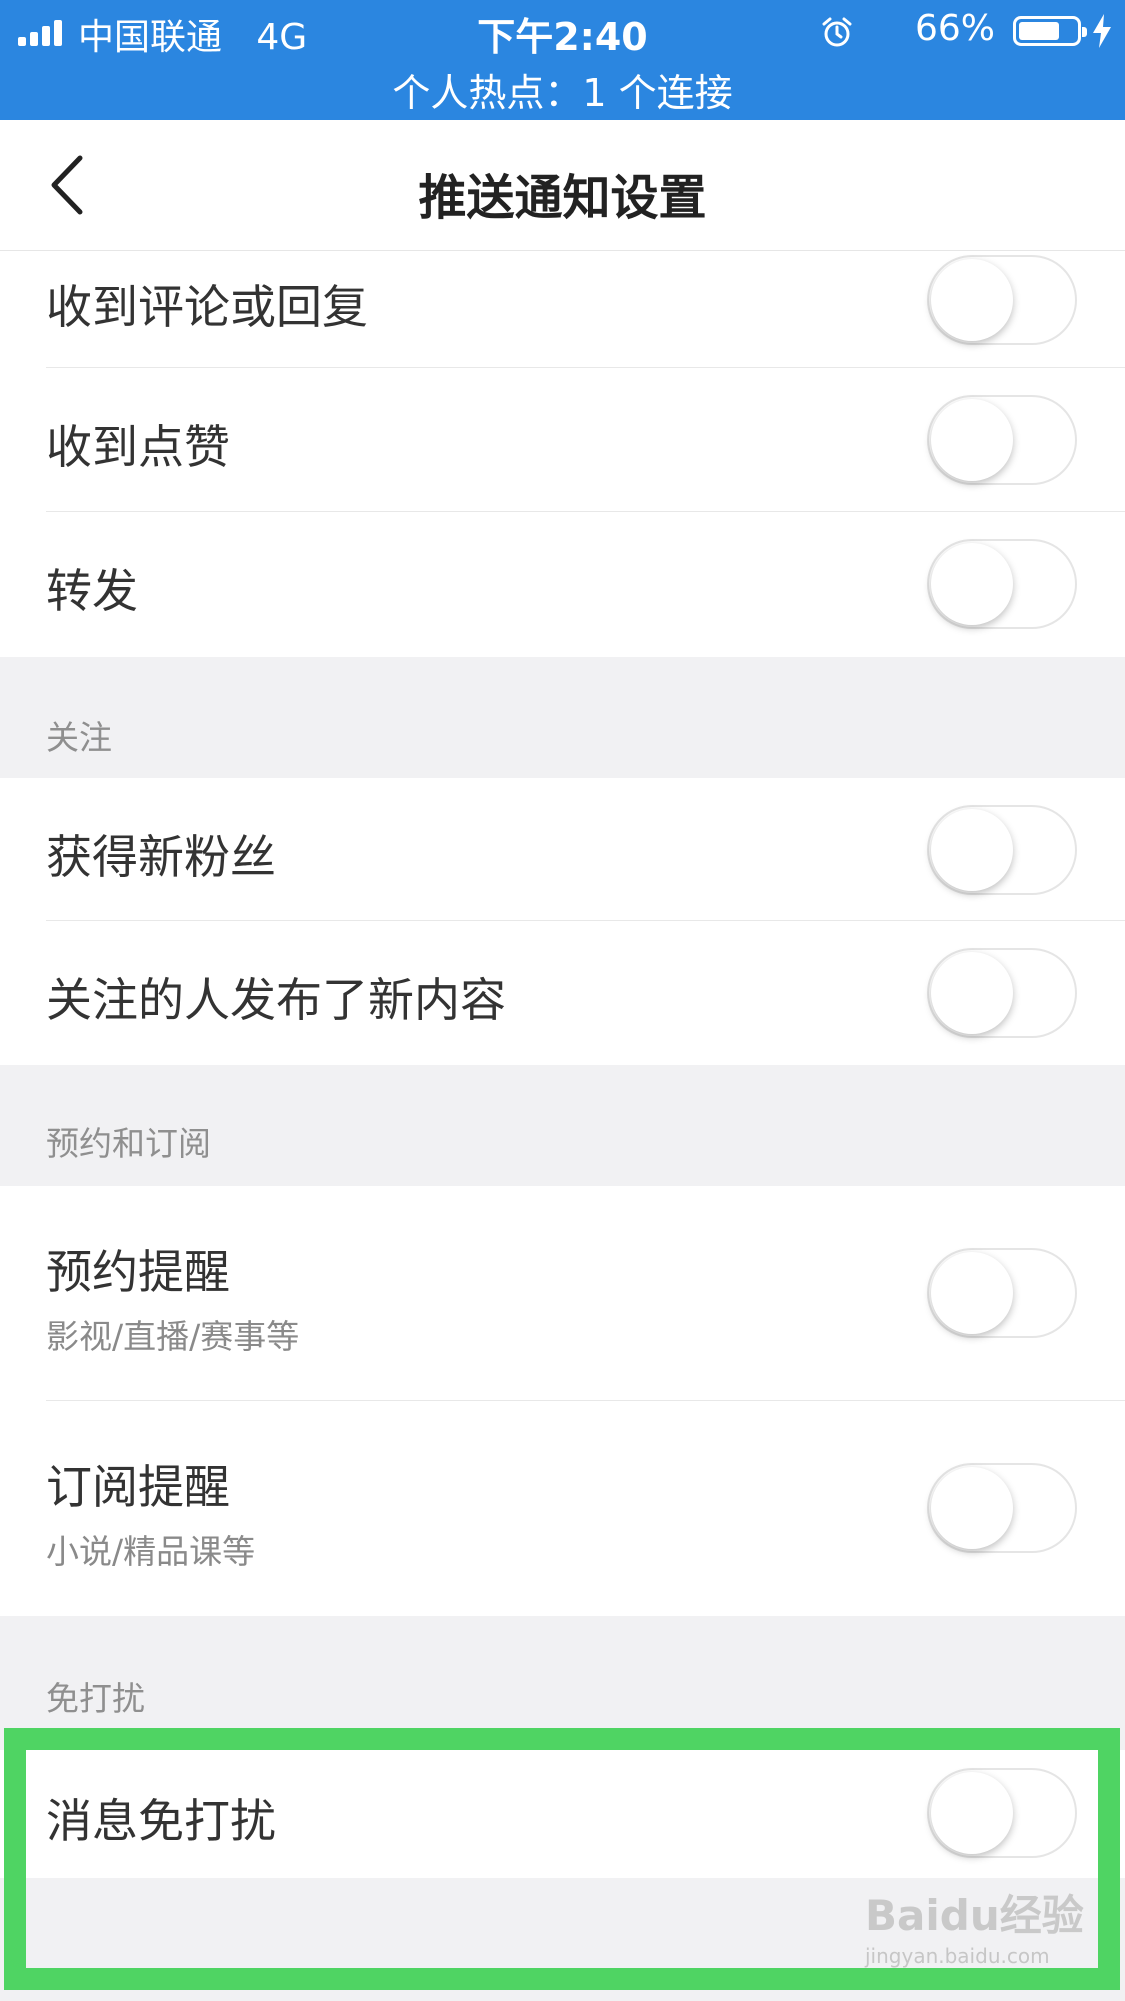 This screenshot has height=2001, width=1125. What do you see at coordinates (837, 32) in the screenshot?
I see `alarm-icon` at bounding box center [837, 32].